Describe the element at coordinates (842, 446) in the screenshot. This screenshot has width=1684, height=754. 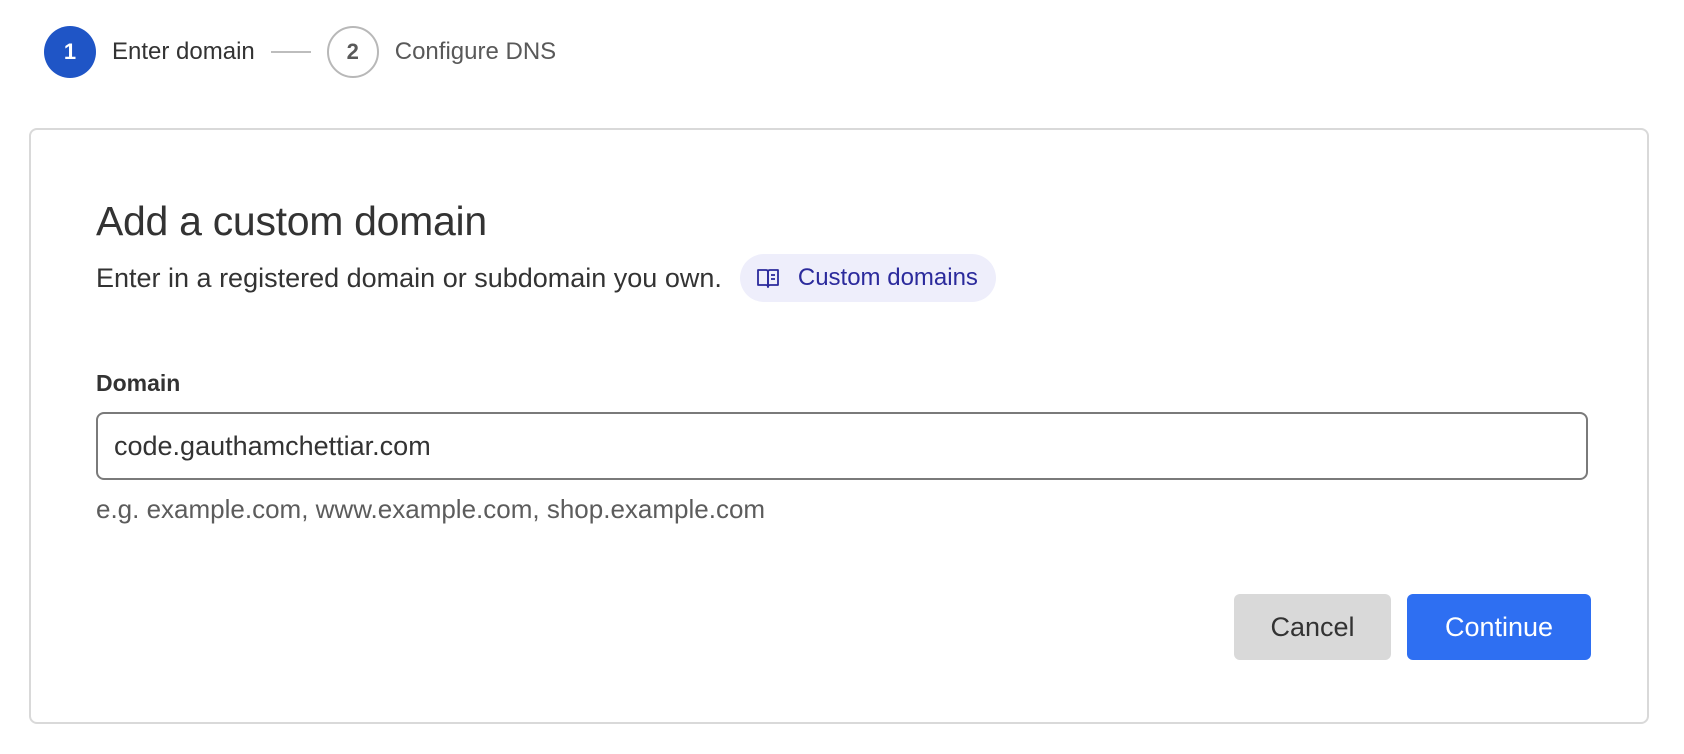
I see `domain-input` at that location.